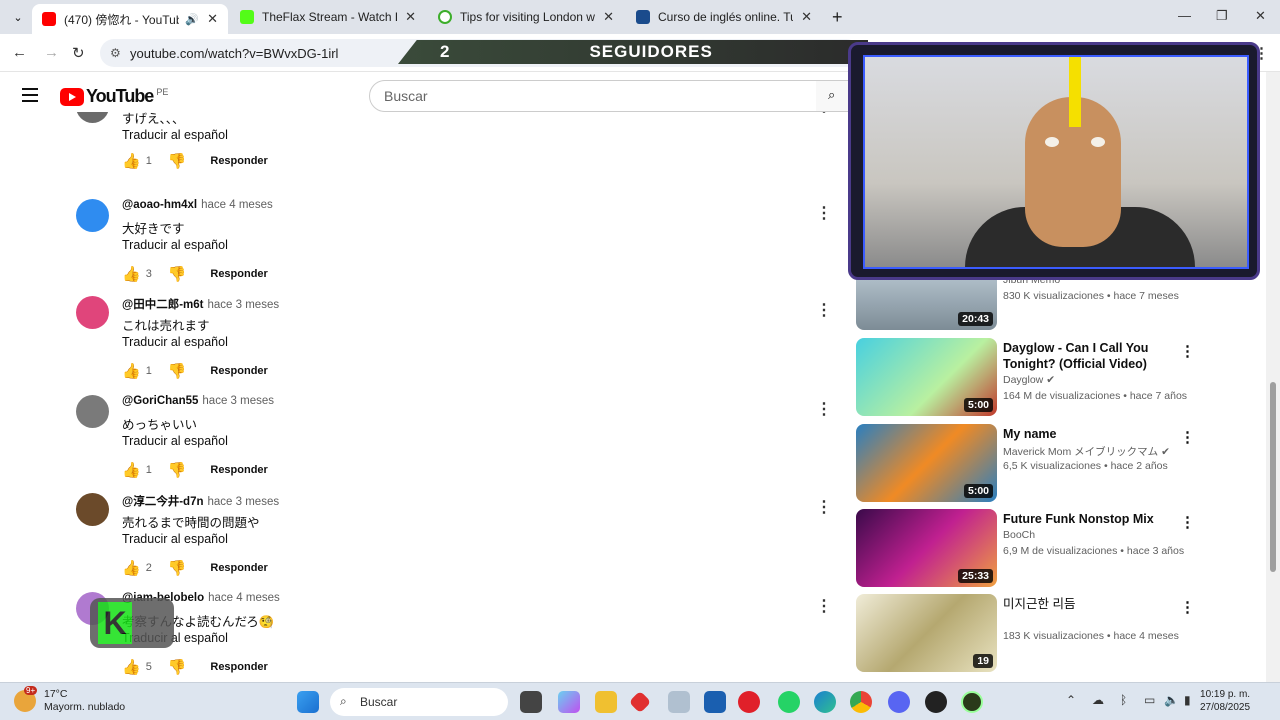 The height and width of the screenshot is (720, 1280). I want to click on task-view-icon, so click(531, 702).